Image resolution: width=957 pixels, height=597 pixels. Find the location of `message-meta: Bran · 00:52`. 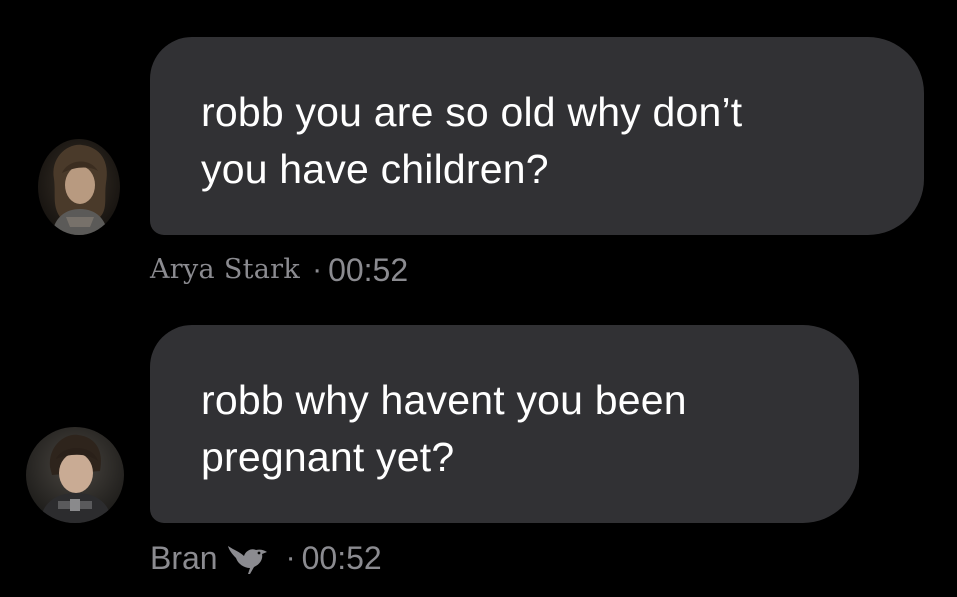

message-meta: Bran · 00:52 is located at coordinates (266, 558).